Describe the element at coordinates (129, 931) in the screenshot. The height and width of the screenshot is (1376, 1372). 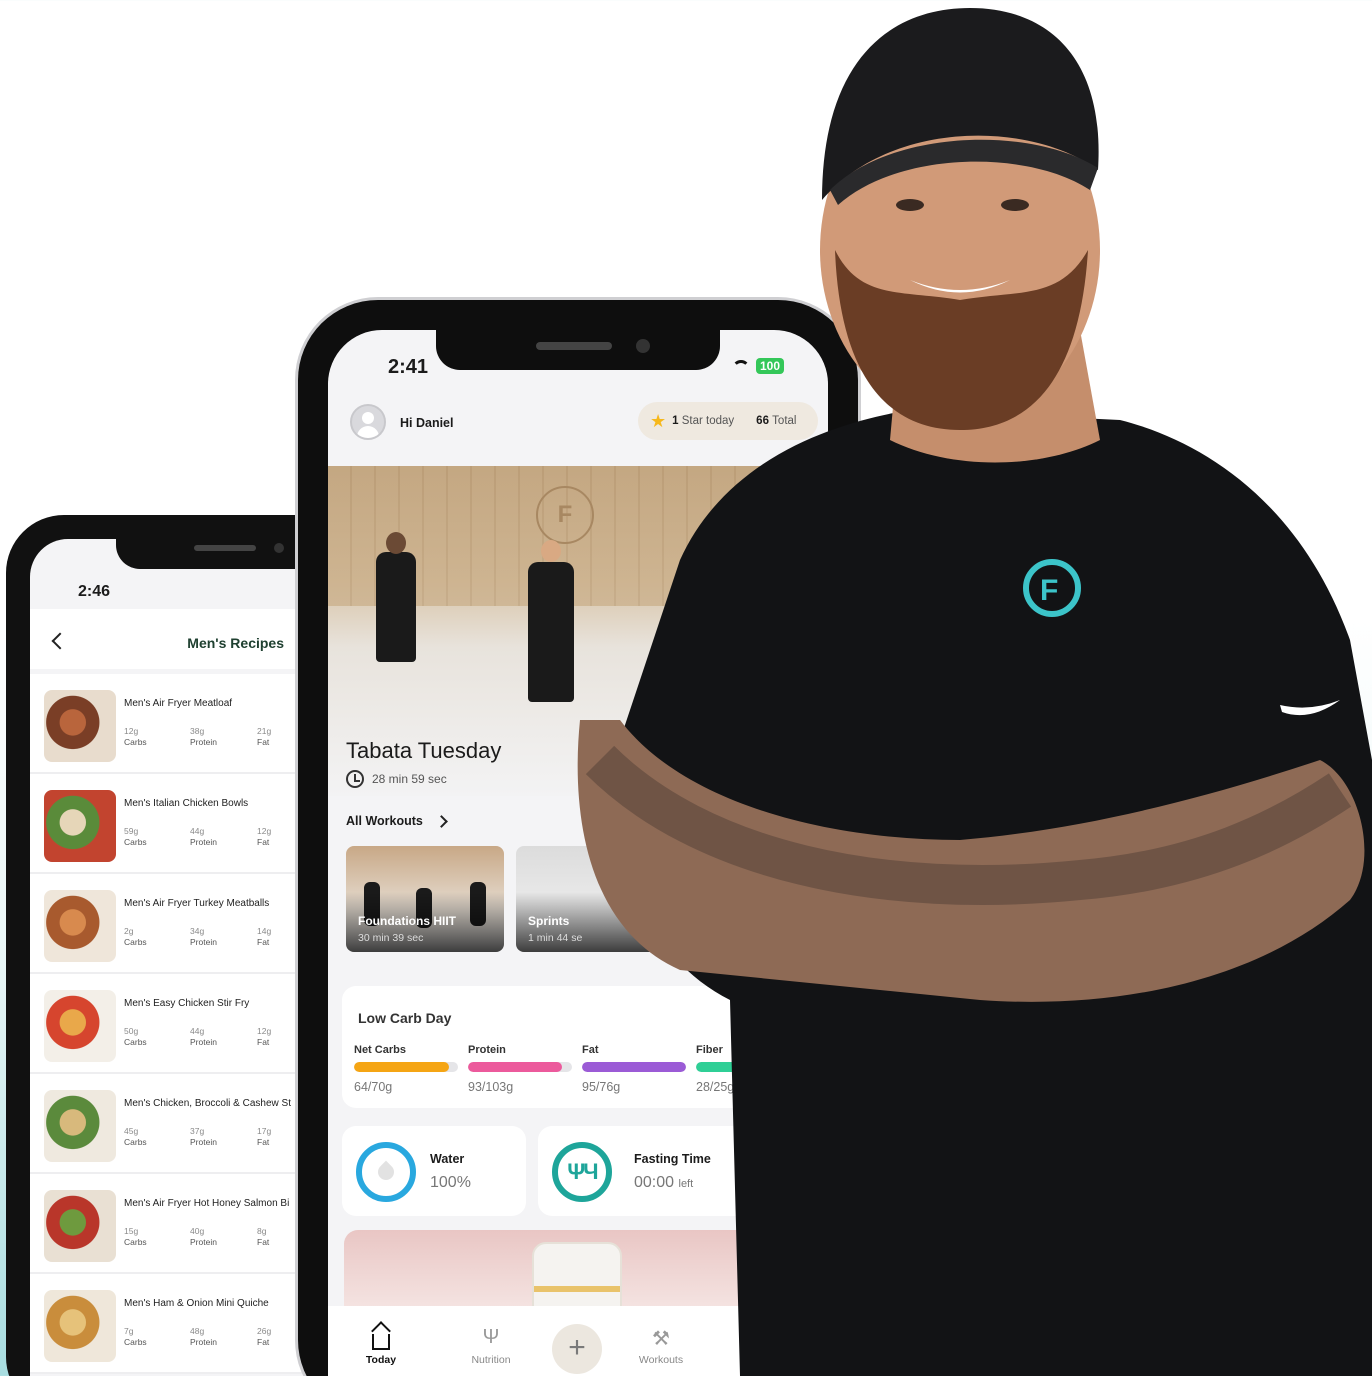
I see `carbs-value: 2g` at that location.